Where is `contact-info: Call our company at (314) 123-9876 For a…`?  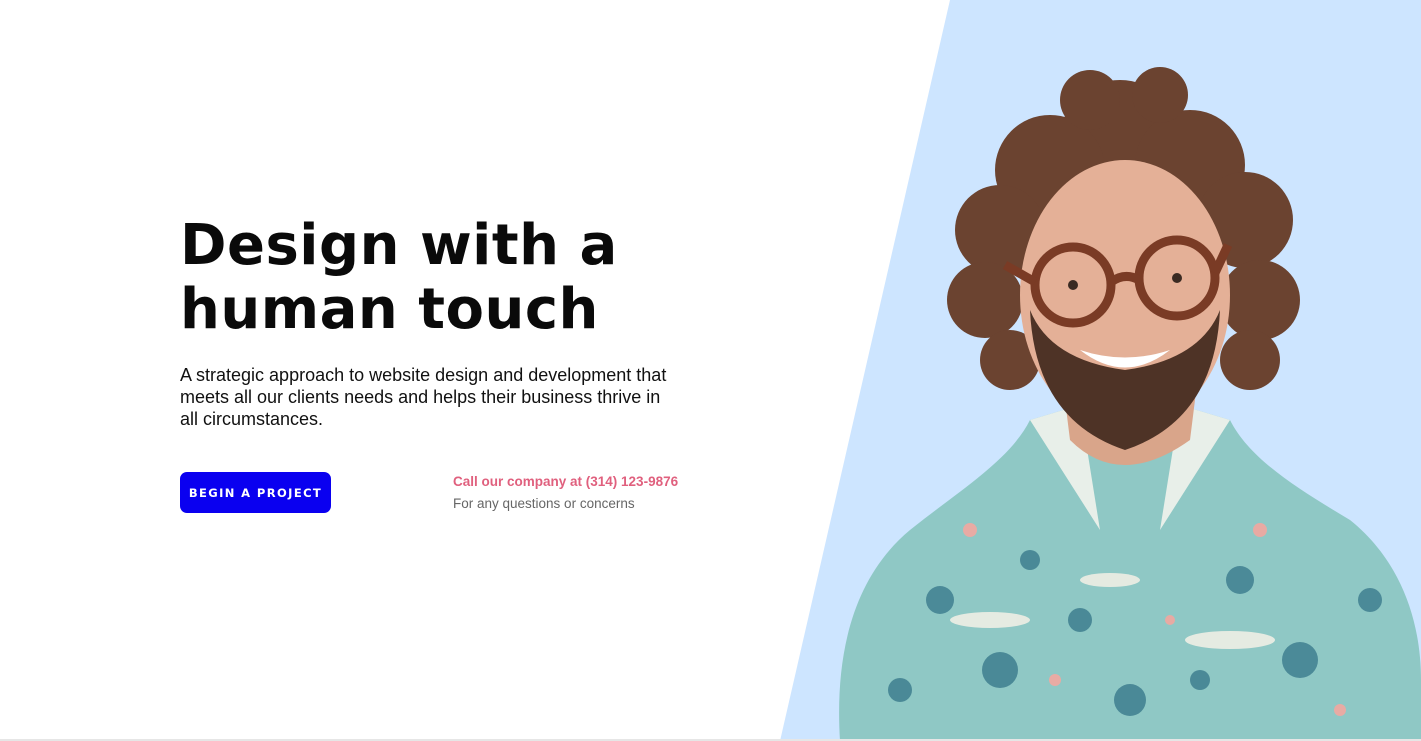 contact-info: Call our company at (314) 123-9876 For a… is located at coordinates (565, 493).